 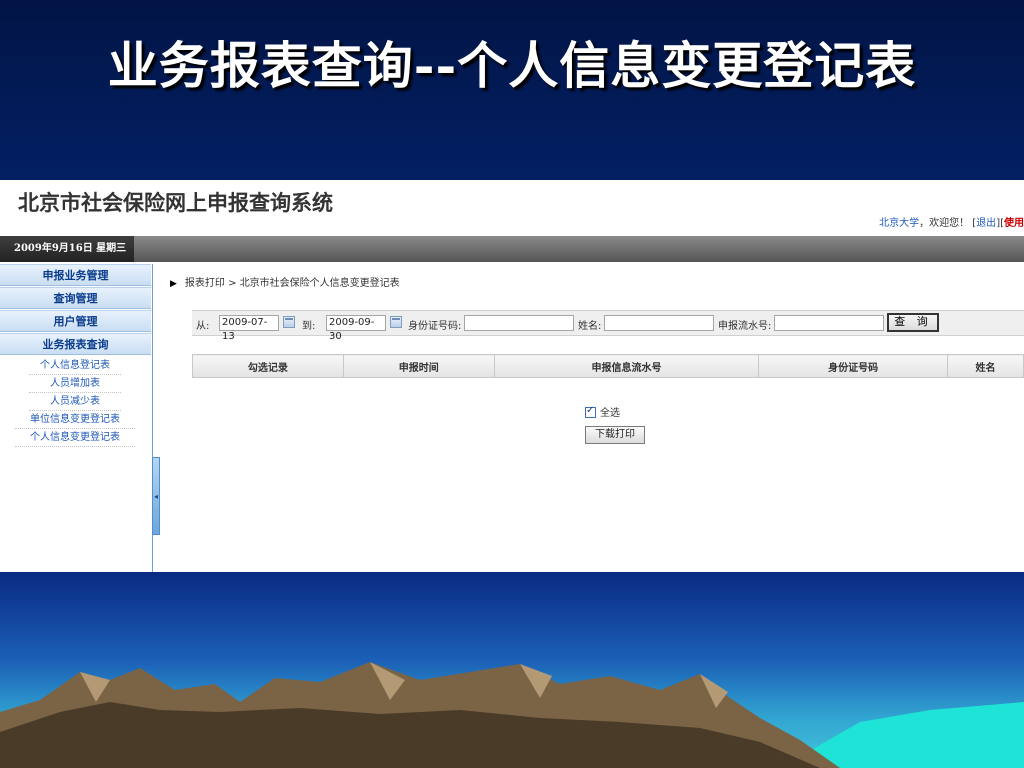 I want to click on menu-query-management: 查询管理, so click(x=75, y=298).